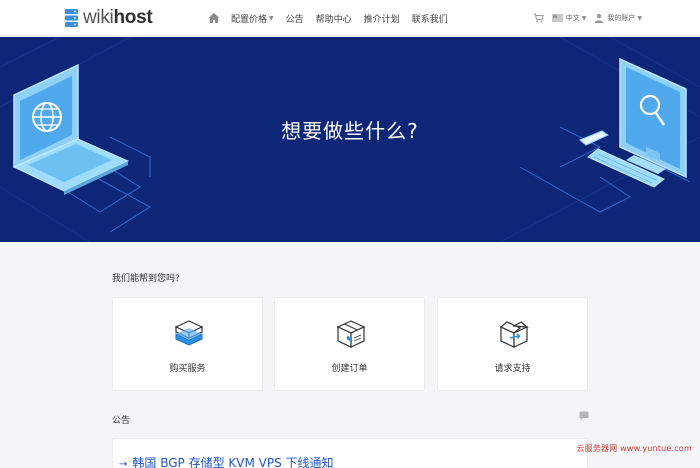 This screenshot has width=700, height=468. What do you see at coordinates (118, 17) in the screenshot?
I see `logo-text: wikihost` at bounding box center [118, 17].